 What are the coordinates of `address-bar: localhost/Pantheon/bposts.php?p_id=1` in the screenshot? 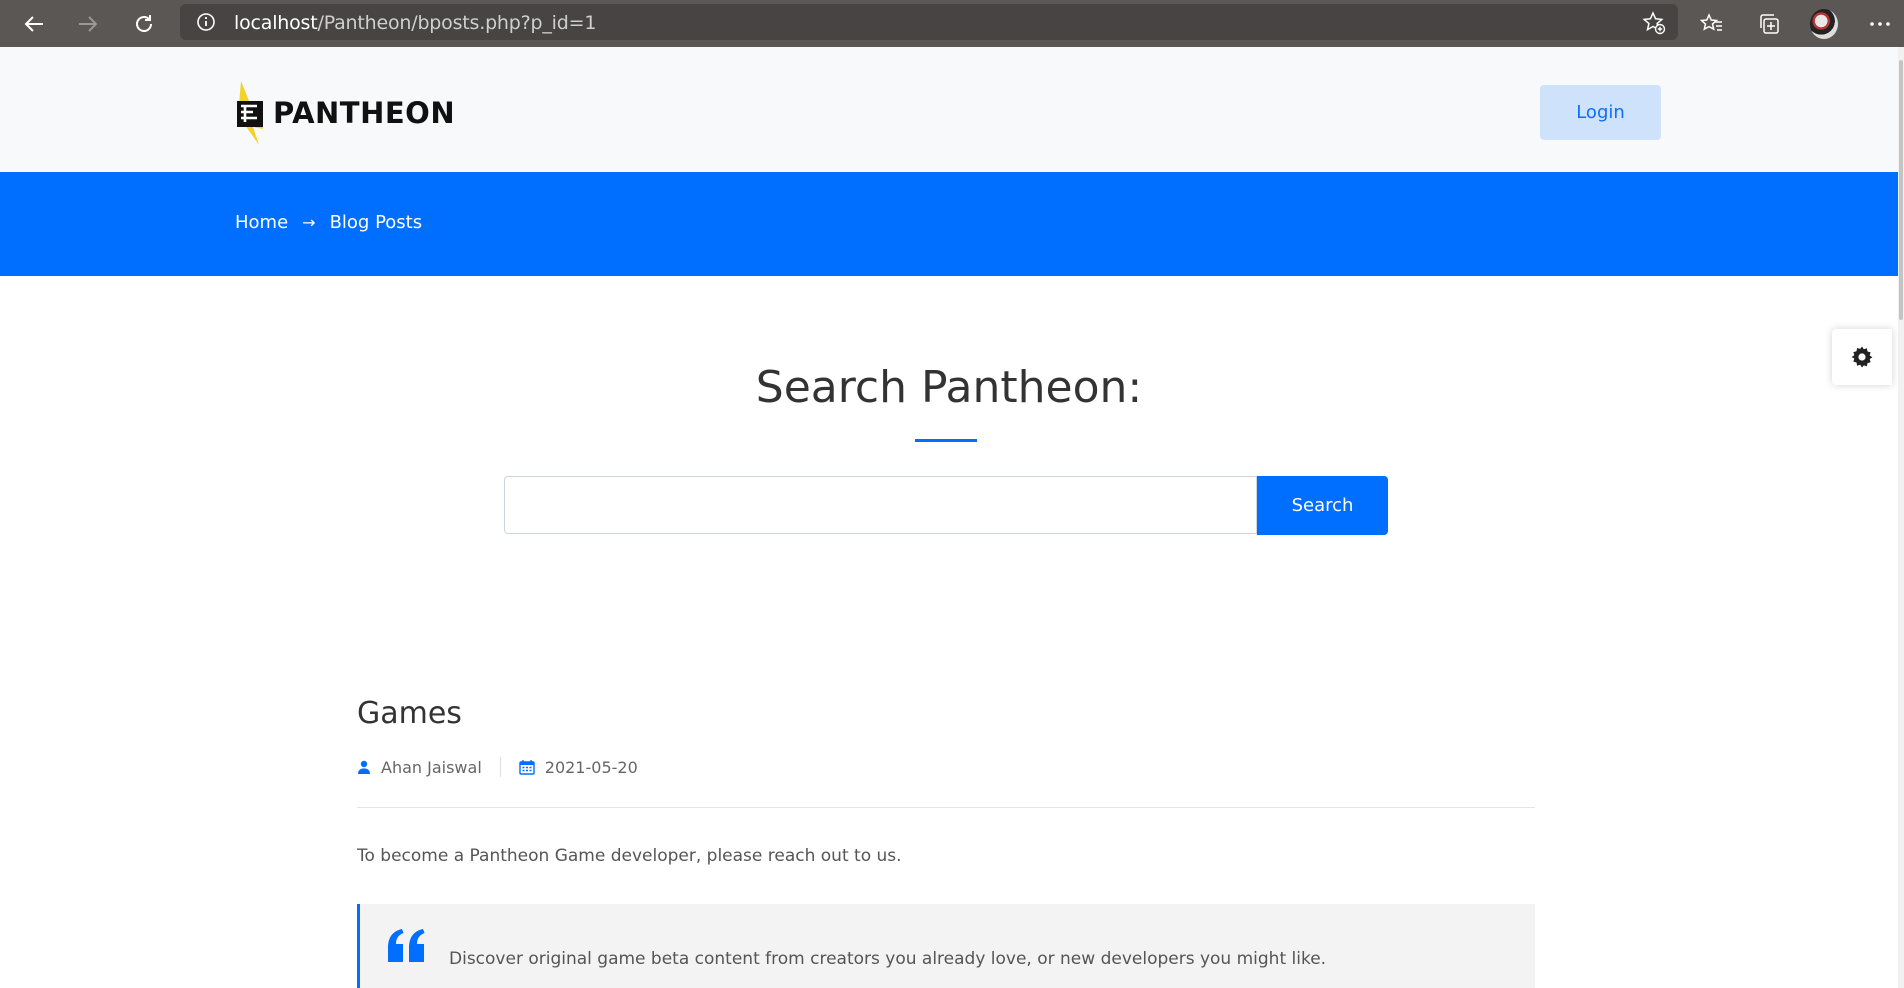 It's located at (929, 22).